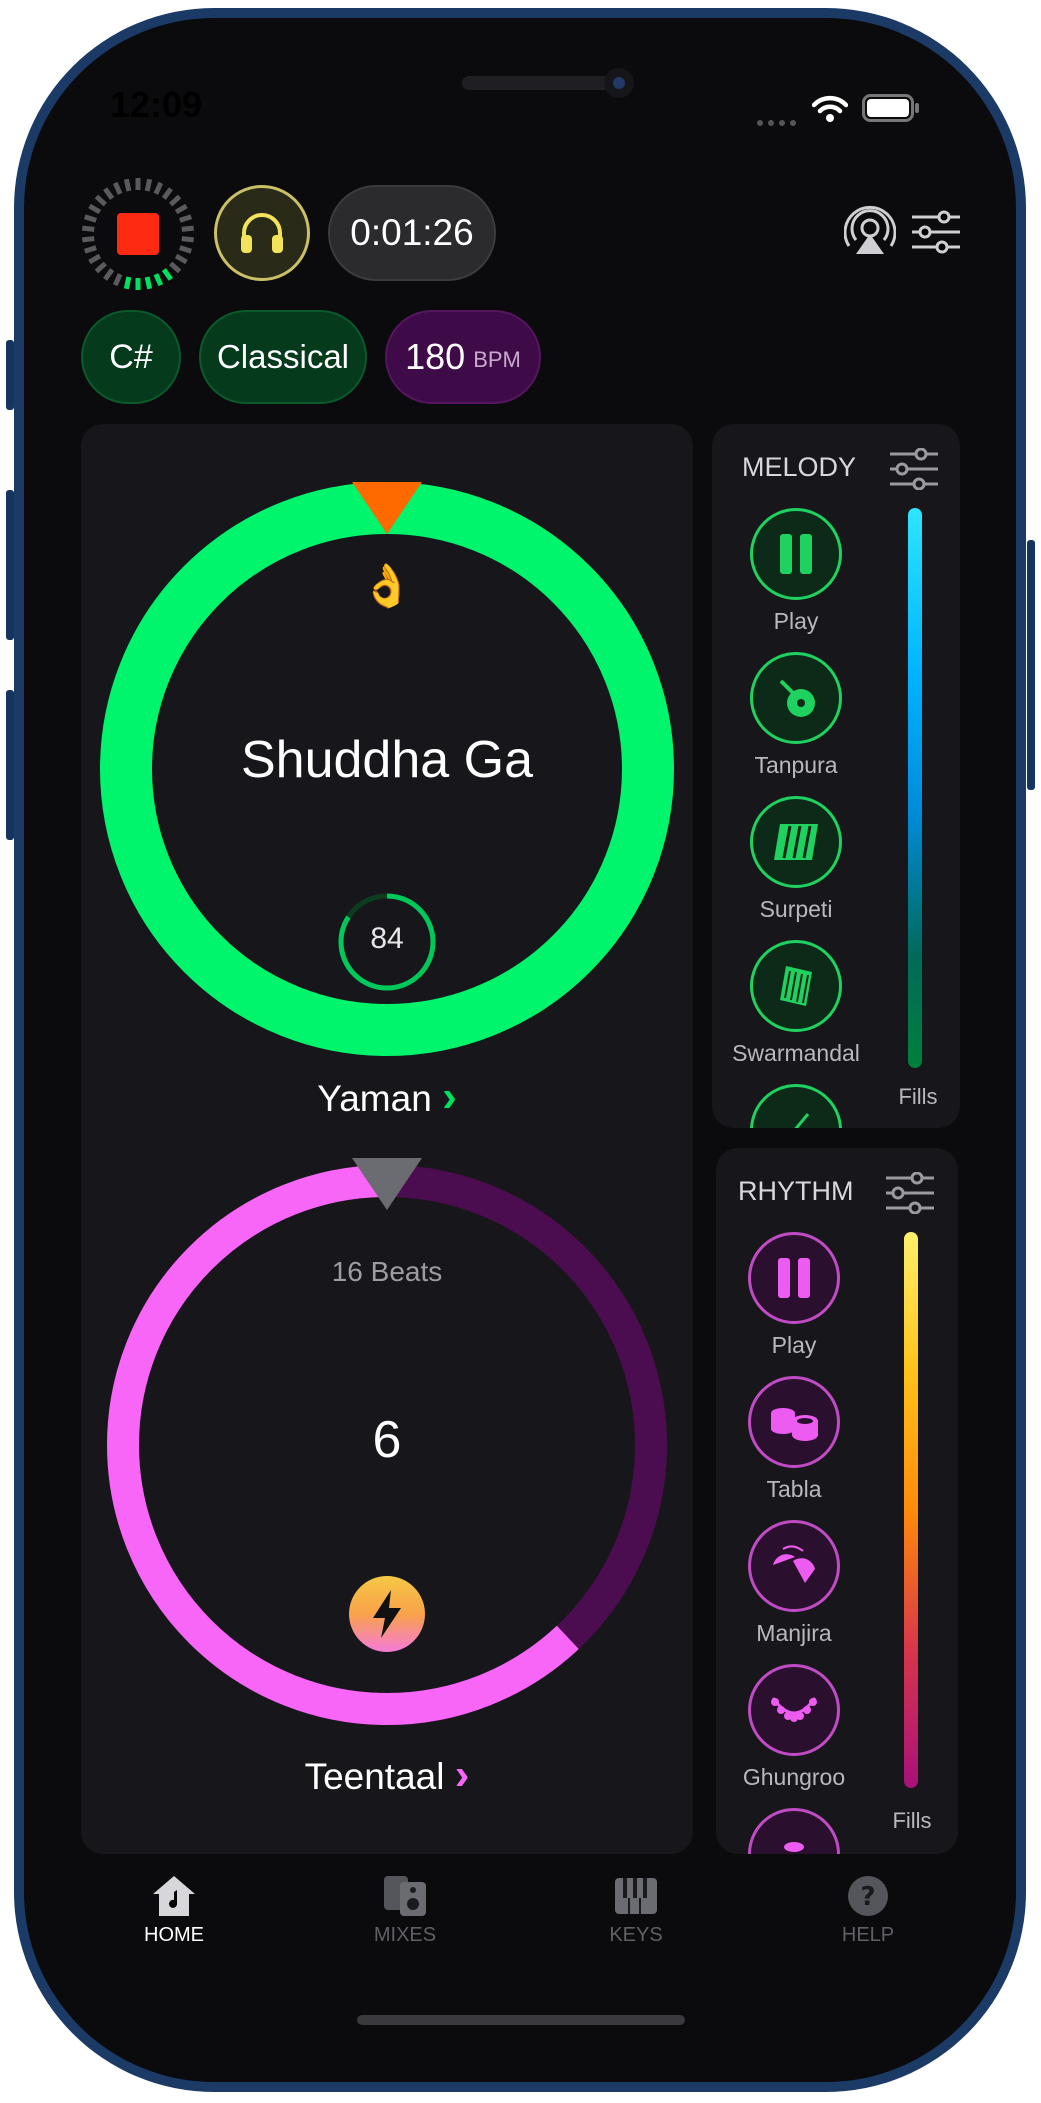 Image resolution: width=1041 pixels, height=2103 pixels. What do you see at coordinates (521, 2020) in the screenshot?
I see `home-indicator` at bounding box center [521, 2020].